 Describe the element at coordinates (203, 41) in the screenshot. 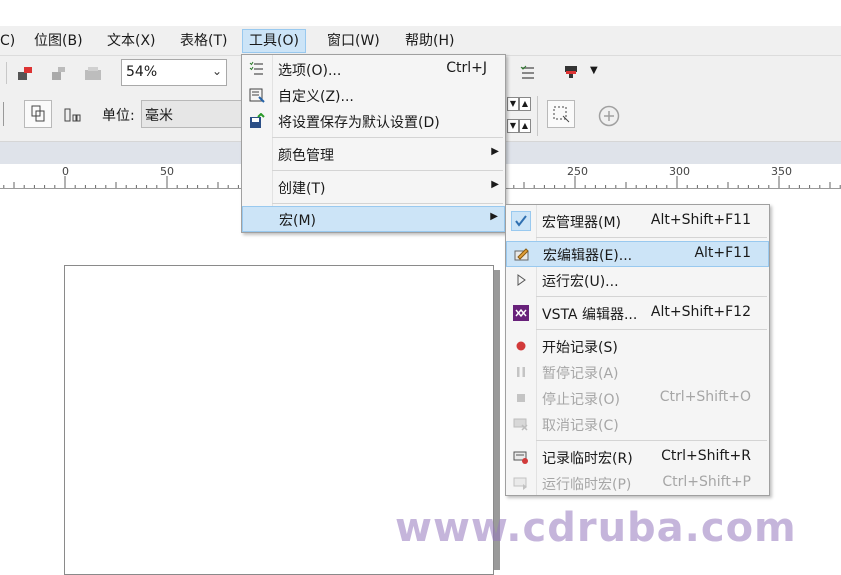

I see `menu-table: 表格(T)` at that location.